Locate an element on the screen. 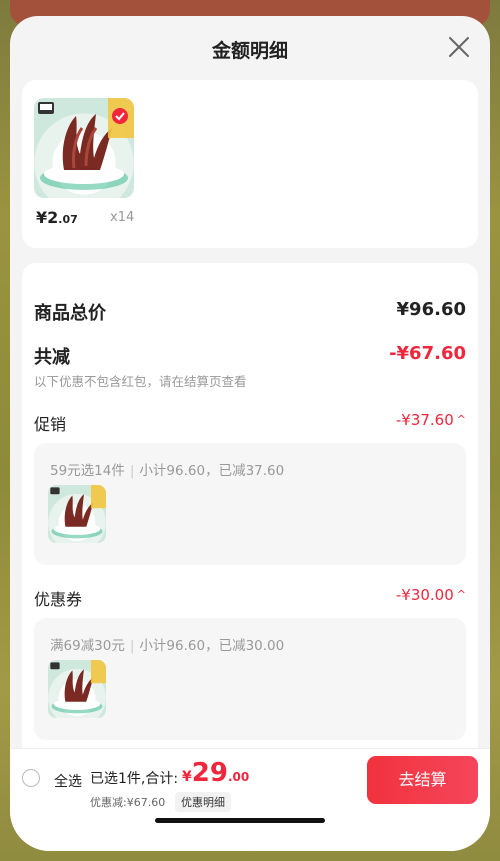 This screenshot has height=861, width=500. total-currency: ¥ is located at coordinates (187, 777).